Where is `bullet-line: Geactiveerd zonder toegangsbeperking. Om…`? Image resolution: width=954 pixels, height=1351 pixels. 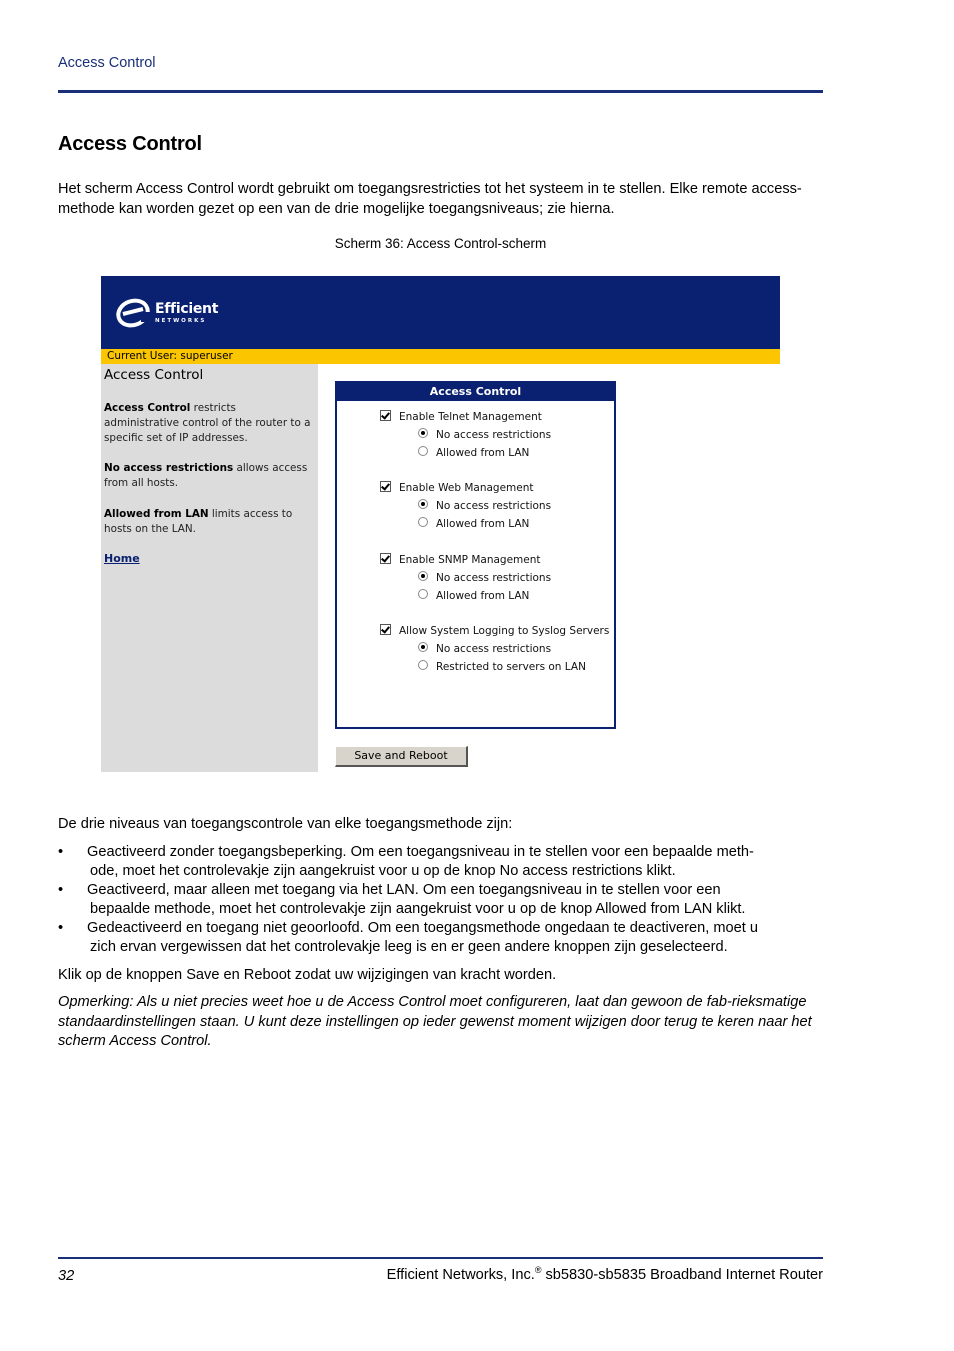
bullet-line: Geactiveerd zonder toegangsbeperking. Om… is located at coordinates (420, 852).